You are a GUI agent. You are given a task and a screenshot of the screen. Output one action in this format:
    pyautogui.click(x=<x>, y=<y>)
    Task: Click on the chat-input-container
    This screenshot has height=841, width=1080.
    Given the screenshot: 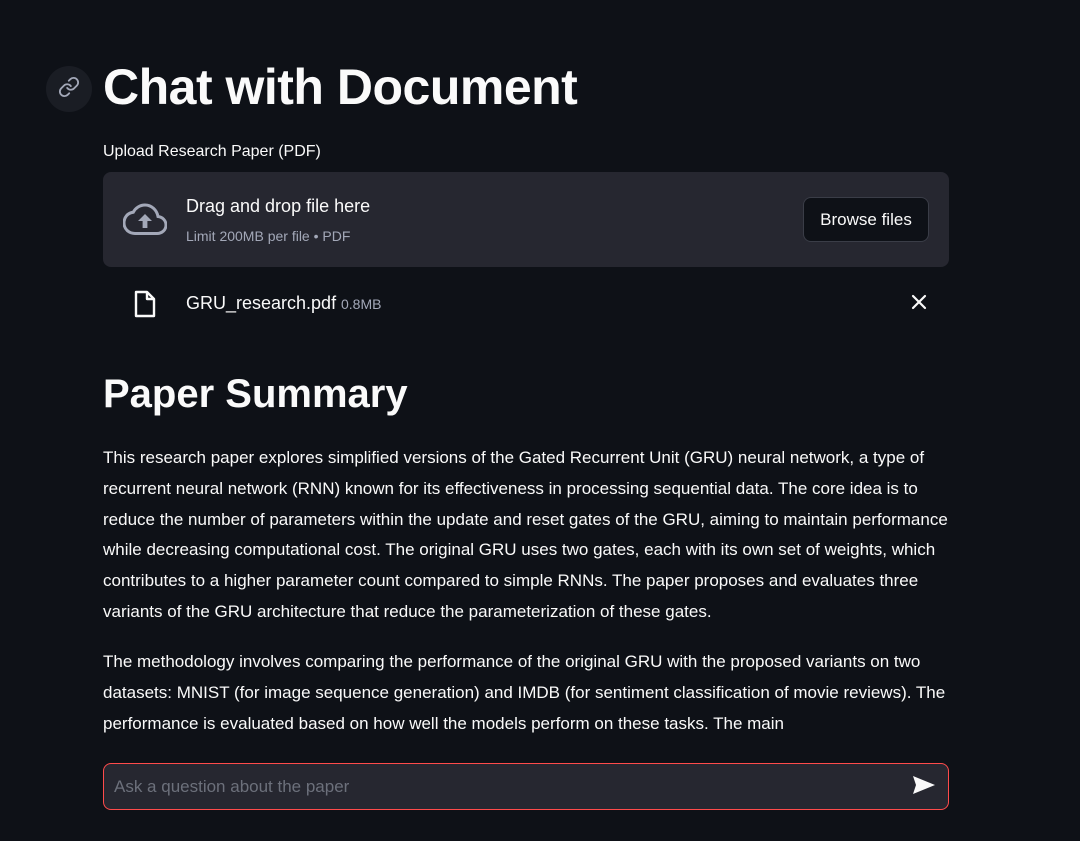 What is the action you would take?
    pyautogui.click(x=526, y=786)
    